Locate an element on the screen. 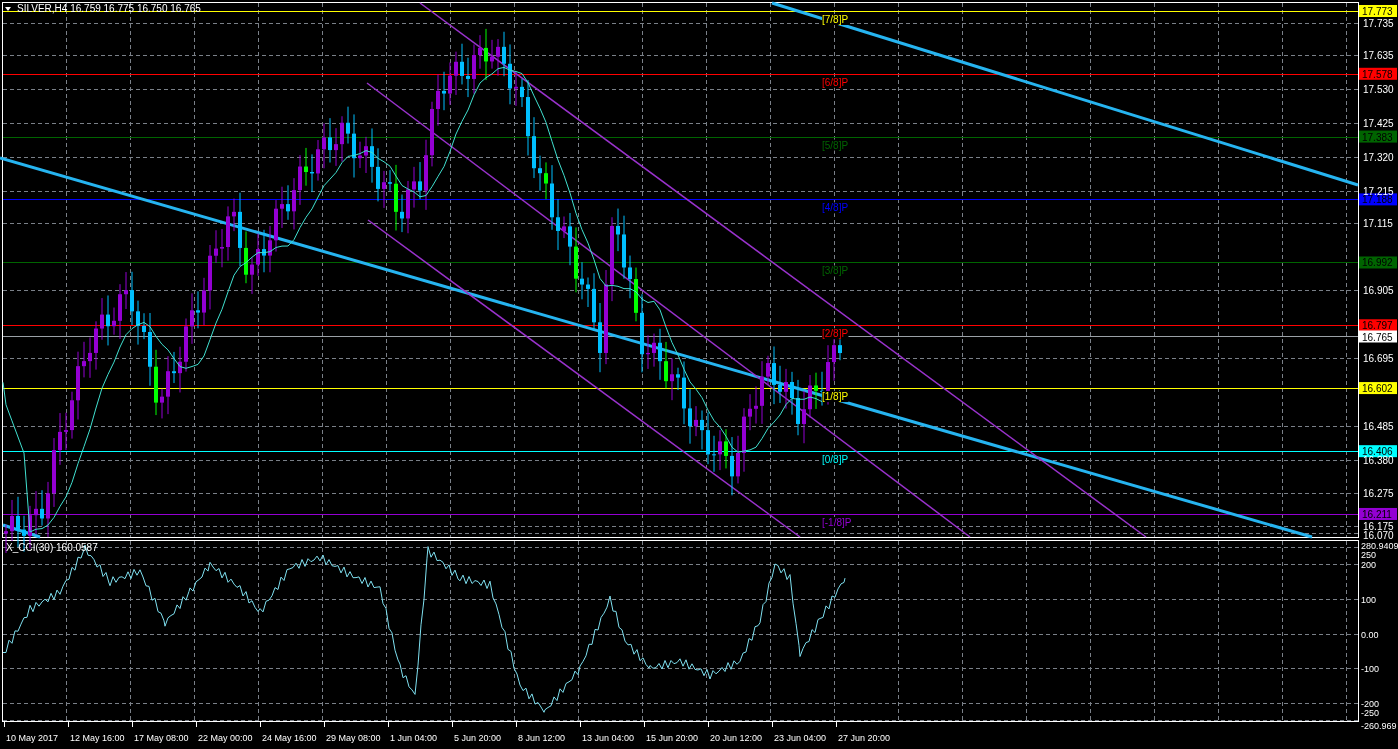 The height and width of the screenshot is (749, 1398). time-axis-label: 1 Jun 04:00 is located at coordinates (414, 738).